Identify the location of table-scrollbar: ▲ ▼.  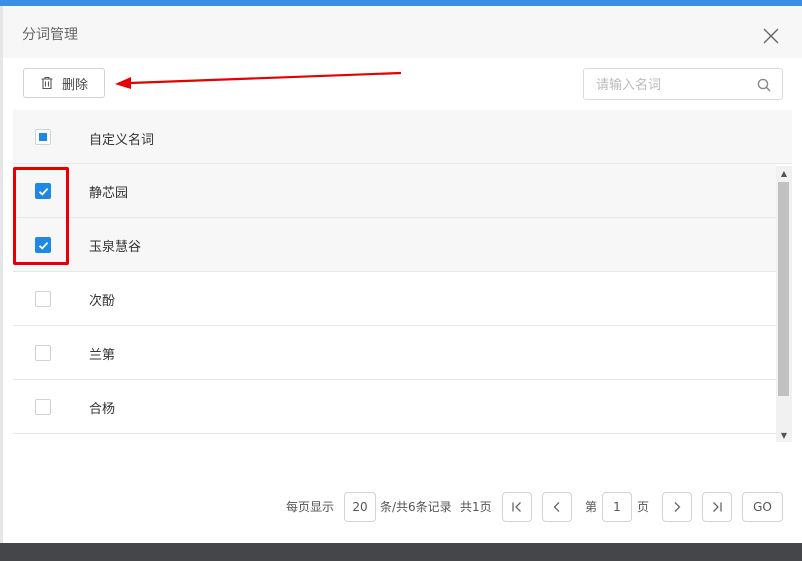
(784, 304).